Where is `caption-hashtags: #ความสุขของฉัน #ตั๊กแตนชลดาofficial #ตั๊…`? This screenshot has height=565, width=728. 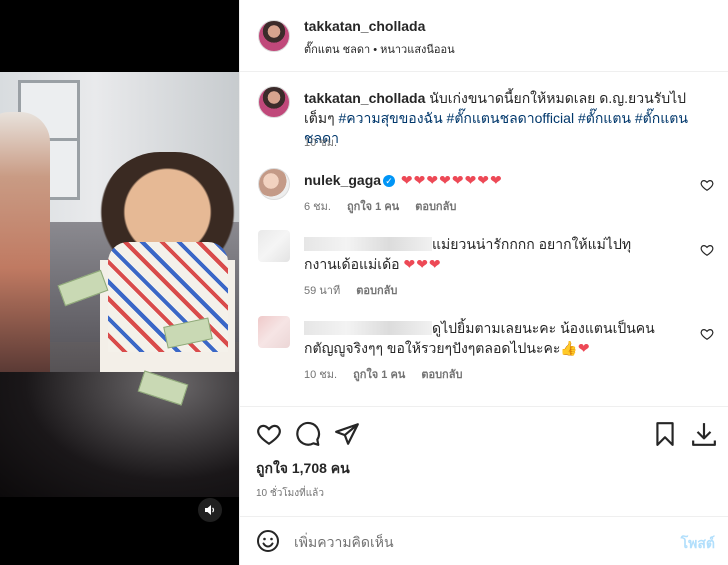
caption-hashtags: #ความสุขของฉัน #ตั๊กแตนชลดาofficial #ตั๊… is located at coordinates (496, 128).